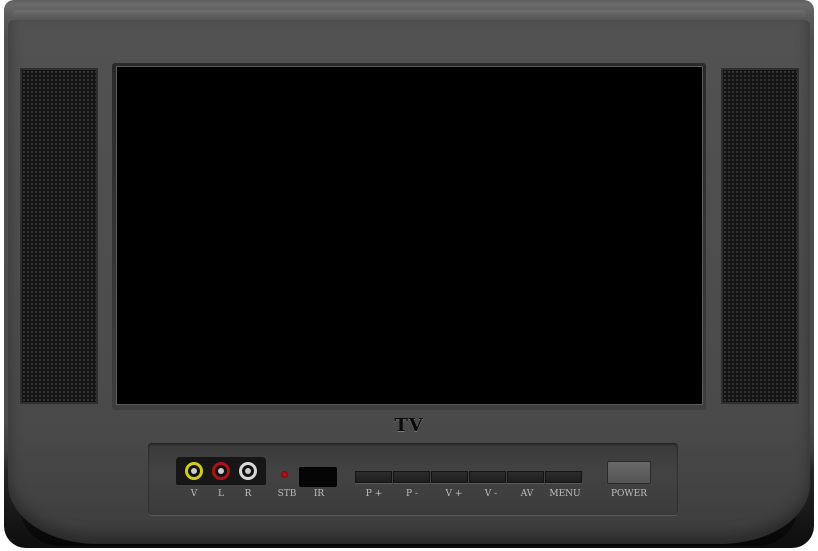 This screenshot has height=551, width=818. What do you see at coordinates (409, 425) in the screenshot?
I see `tv-logo: TV` at bounding box center [409, 425].